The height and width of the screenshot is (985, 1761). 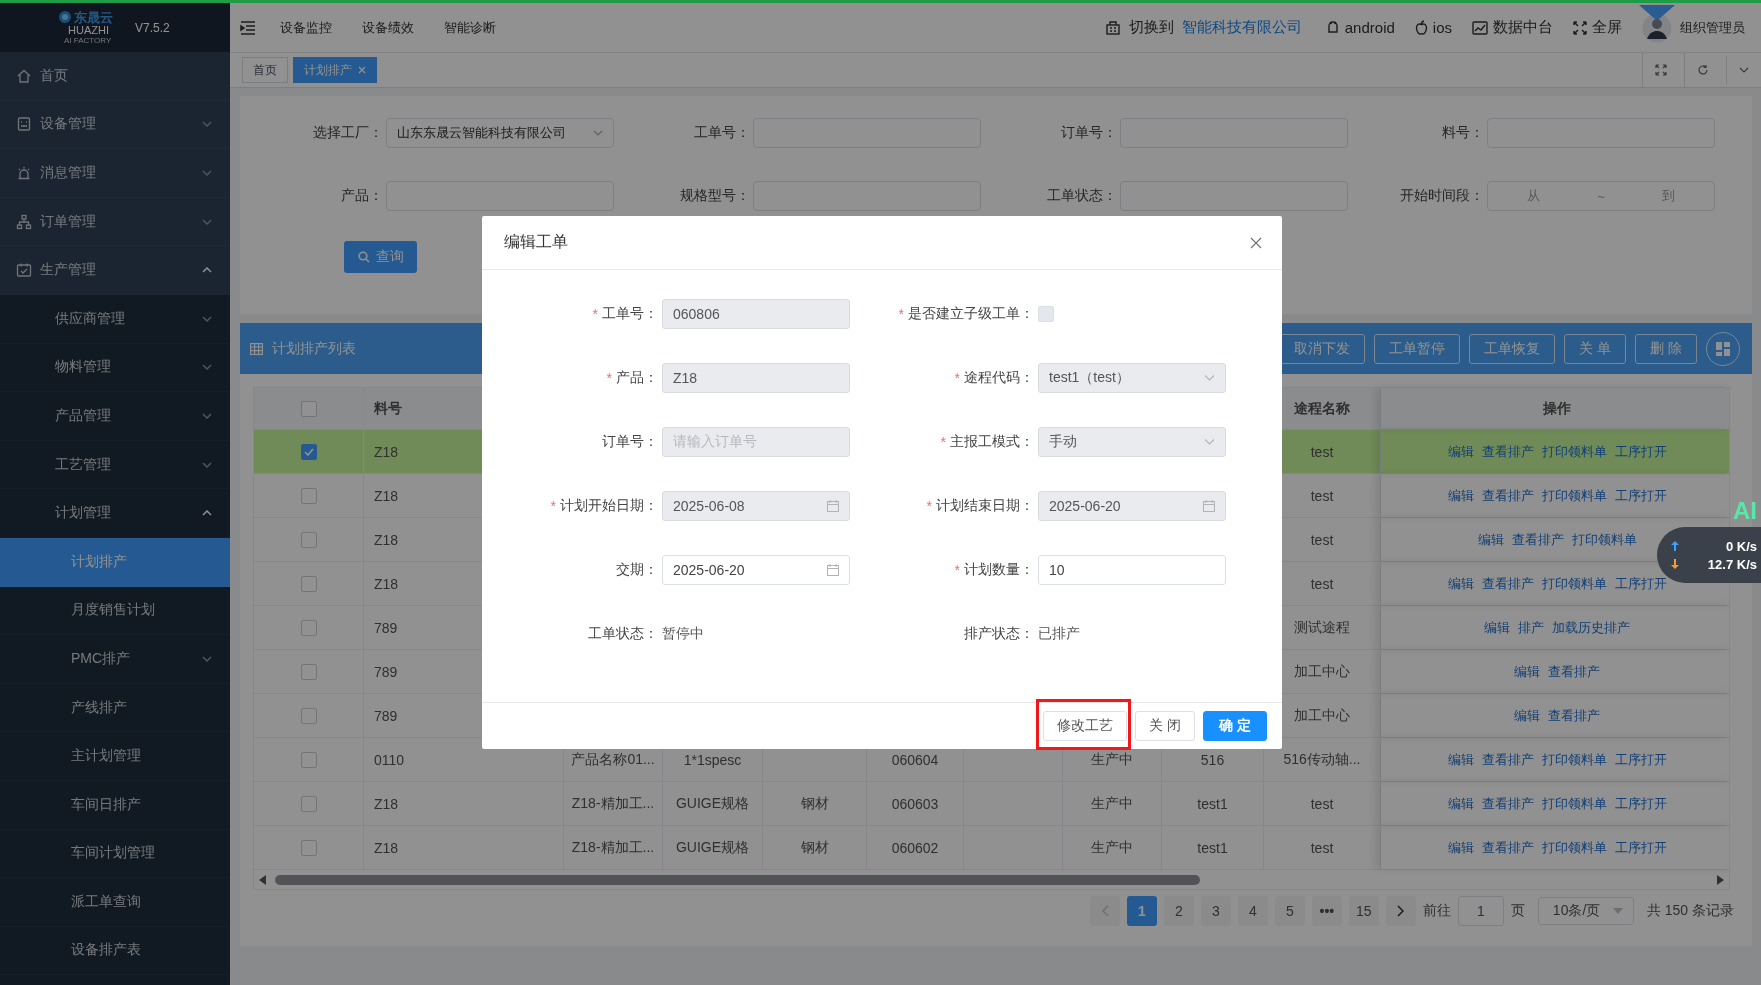 I want to click on page-button: 1, so click(x=1141, y=911).